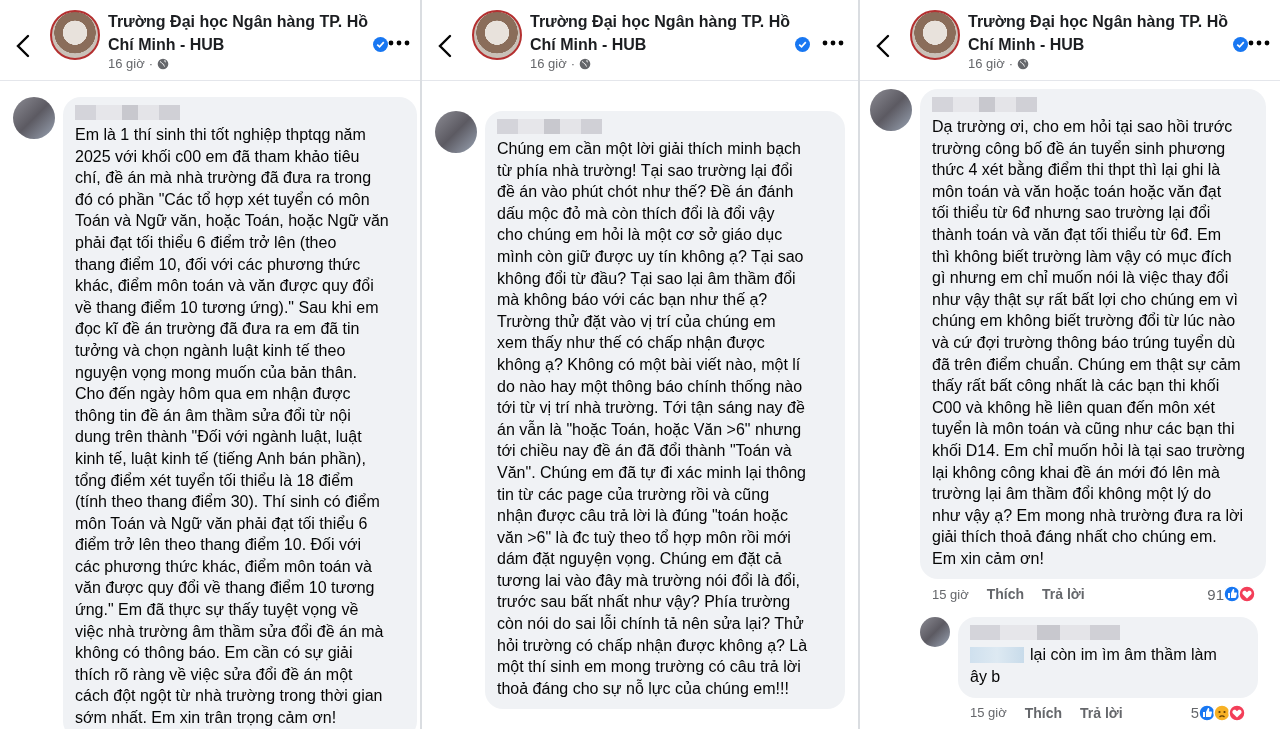 This screenshot has height=729, width=1280. What do you see at coordinates (1123, 655) in the screenshot?
I see `reply-text: lại còn im ìm âm thầm làm` at bounding box center [1123, 655].